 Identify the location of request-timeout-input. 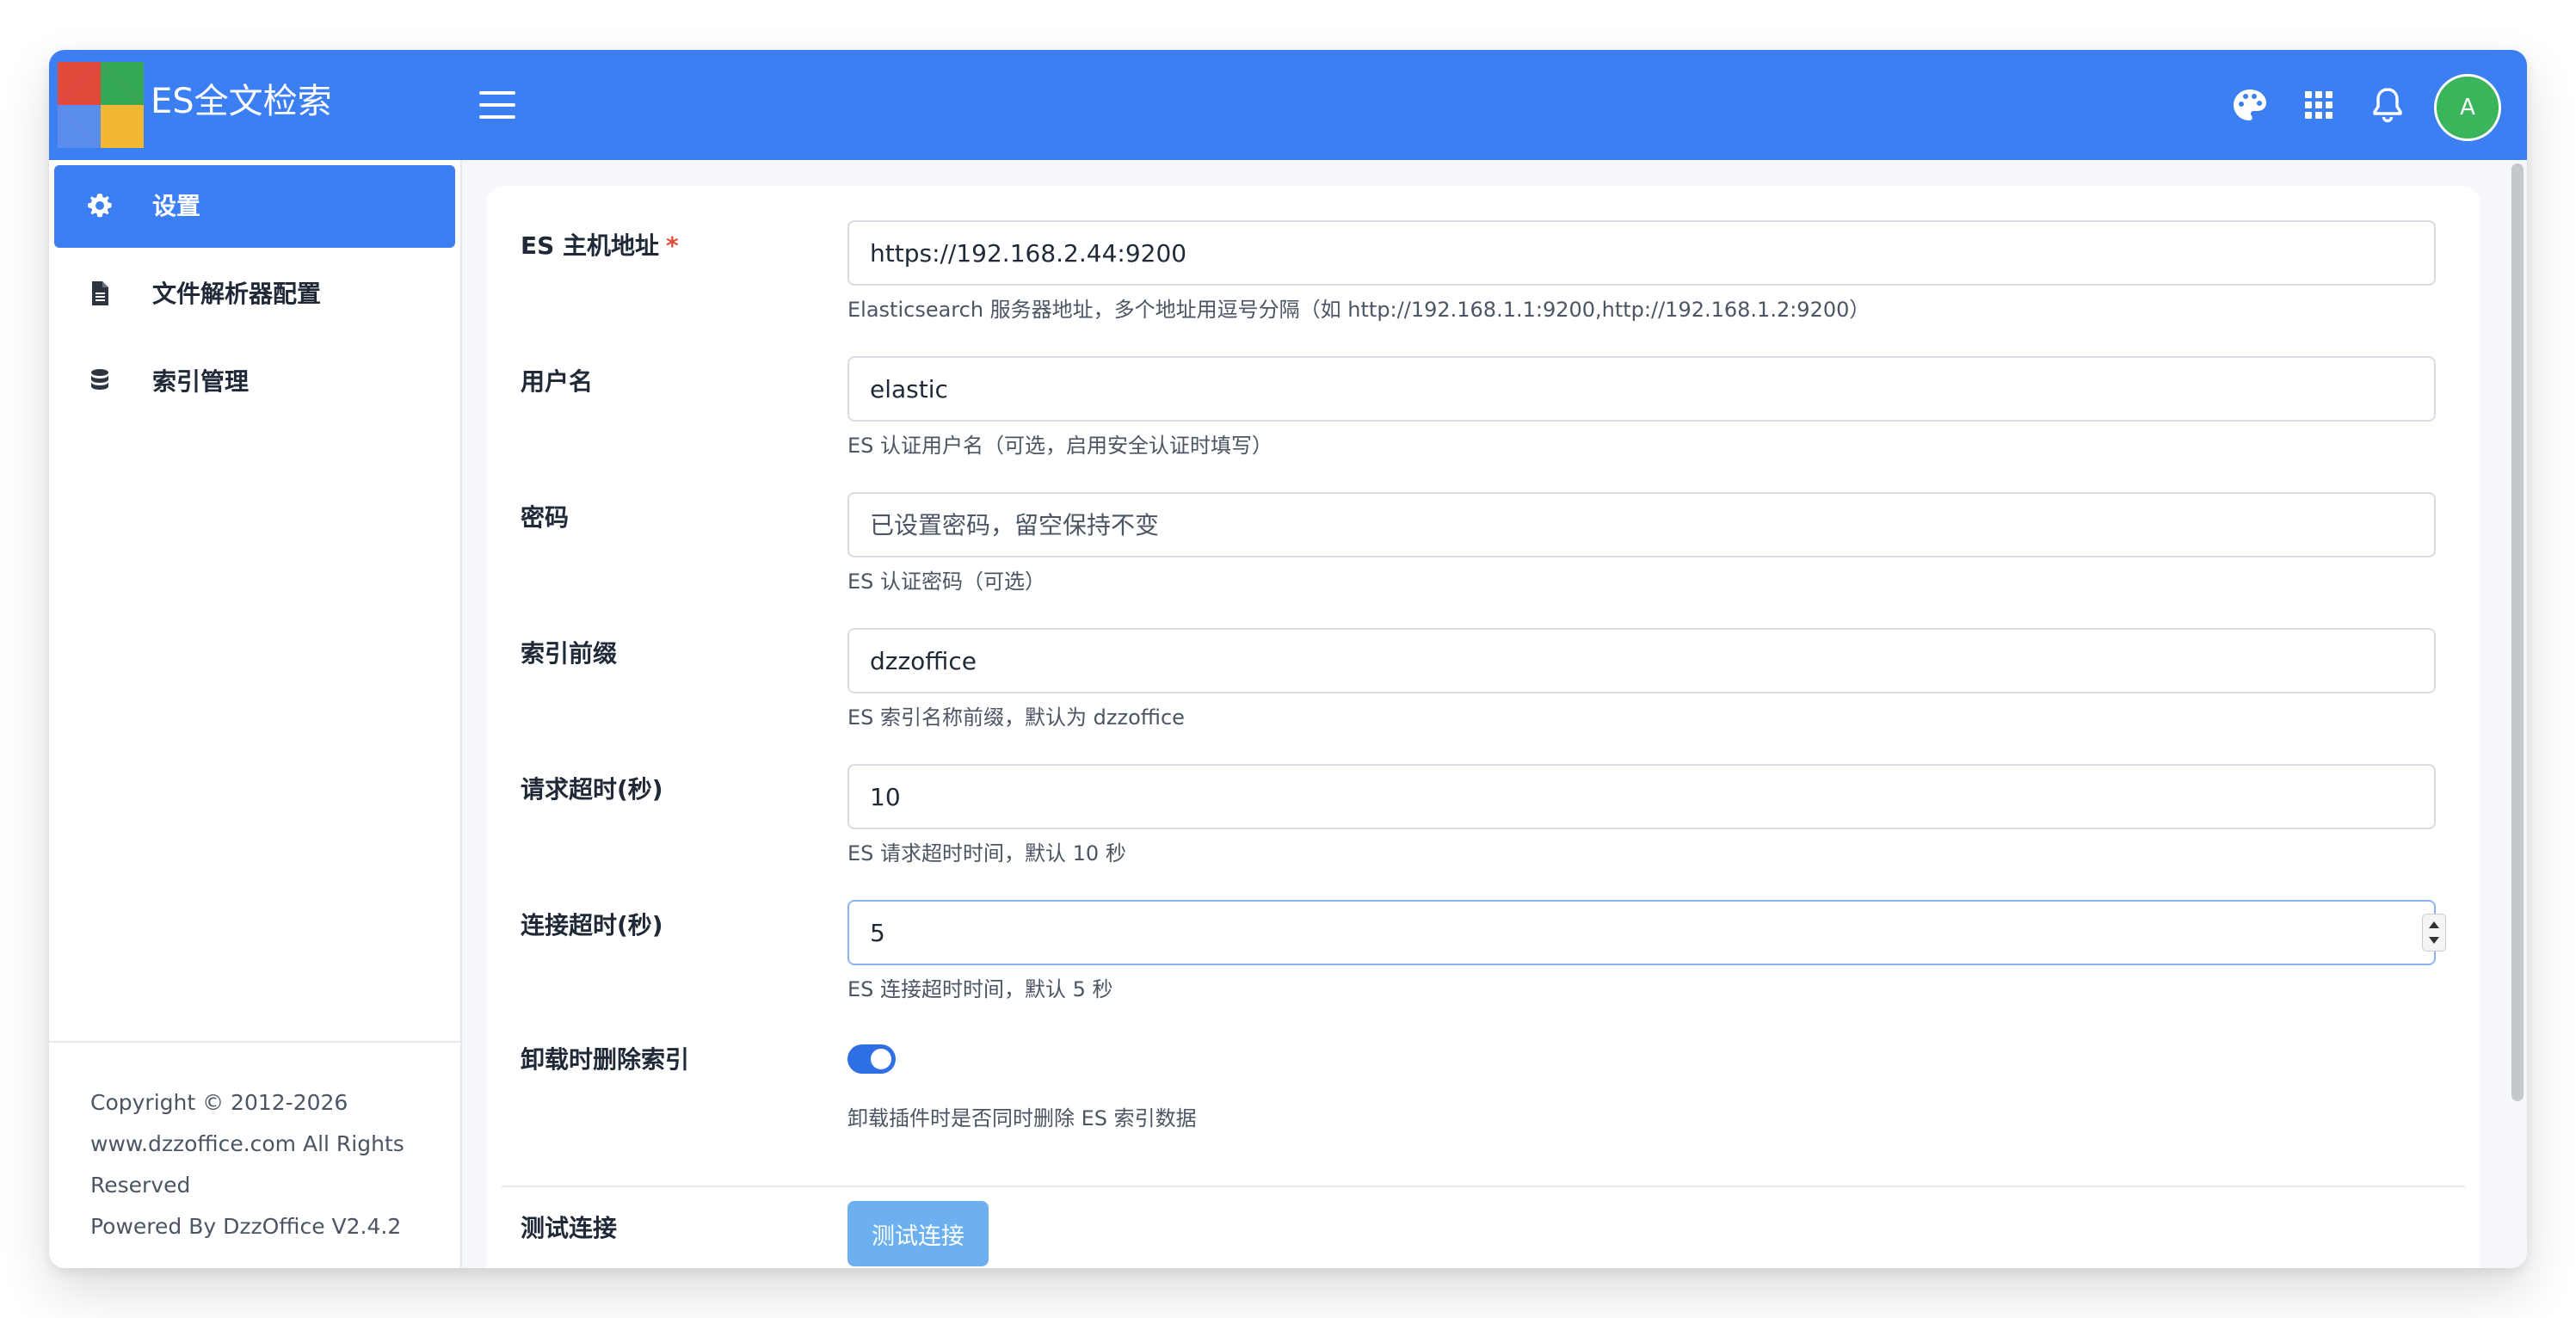
(1642, 797).